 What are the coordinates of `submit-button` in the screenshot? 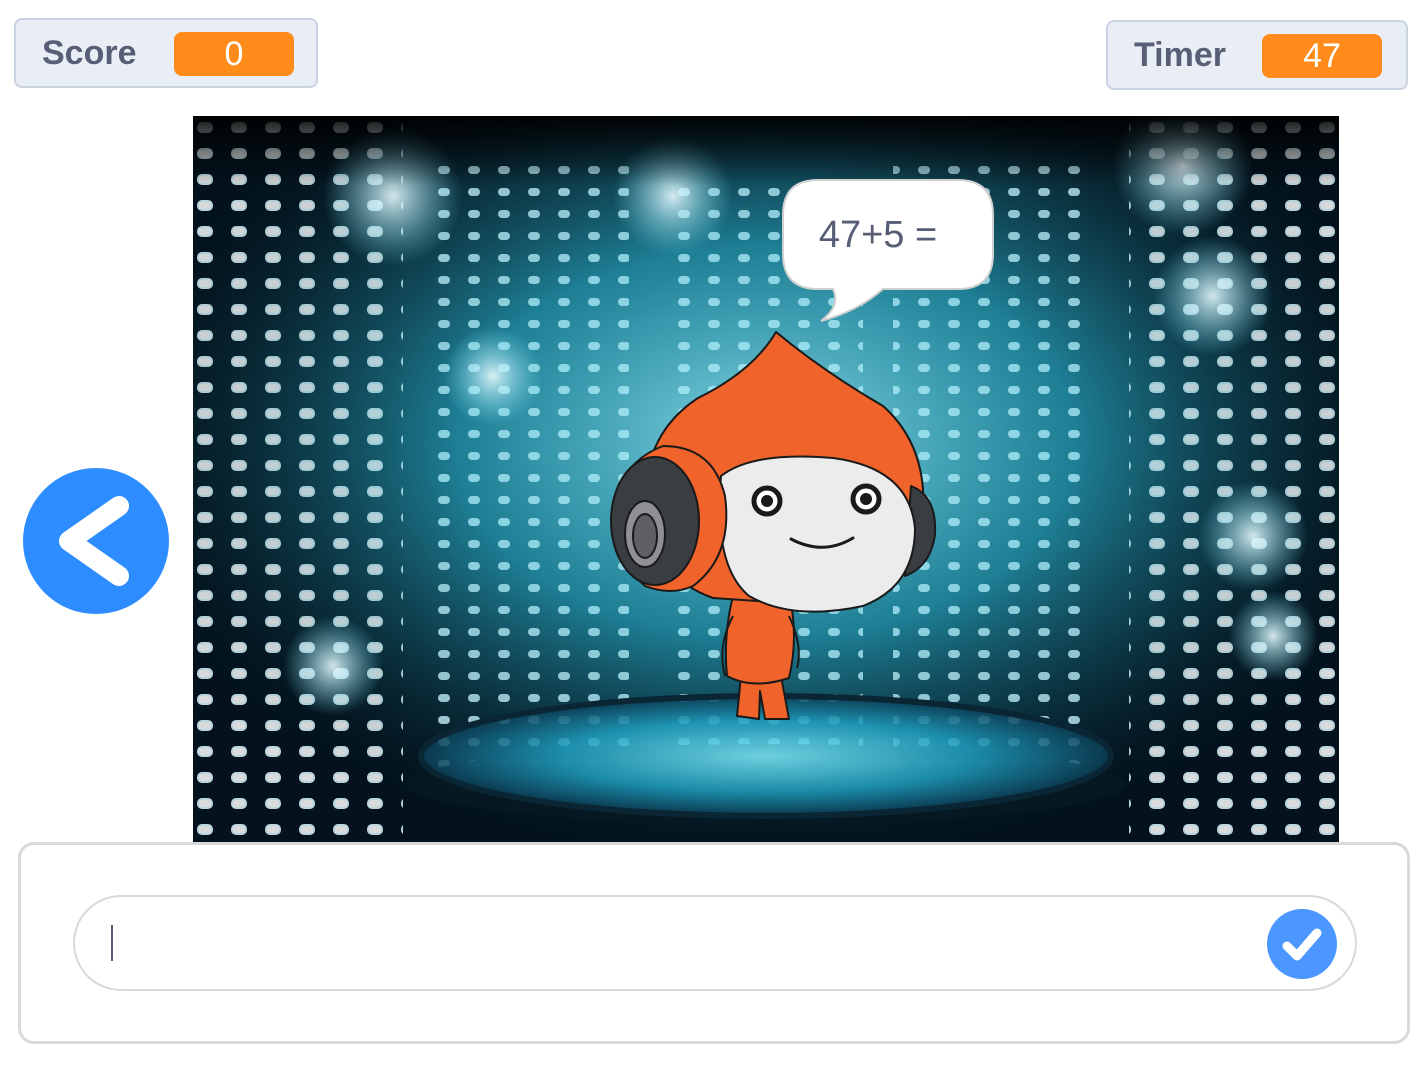 It's located at (1302, 944).